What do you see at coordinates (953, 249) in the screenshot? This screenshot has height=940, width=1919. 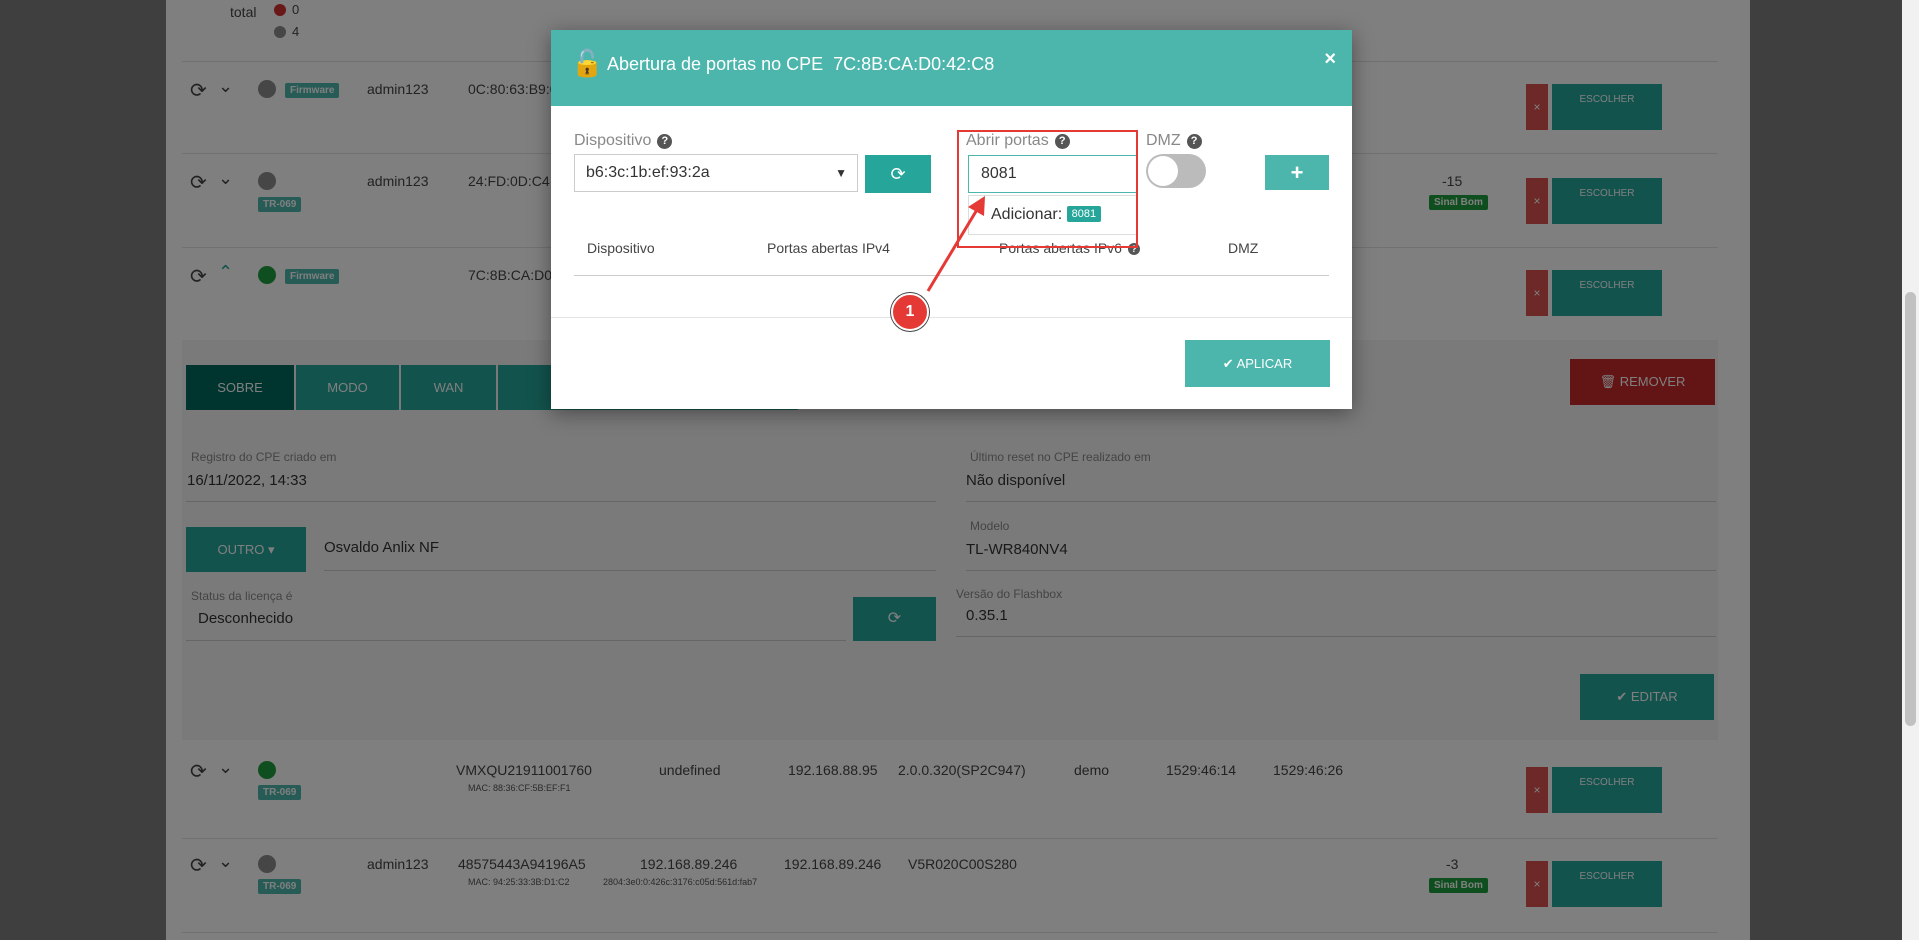 I see `annotation-arrow-line` at bounding box center [953, 249].